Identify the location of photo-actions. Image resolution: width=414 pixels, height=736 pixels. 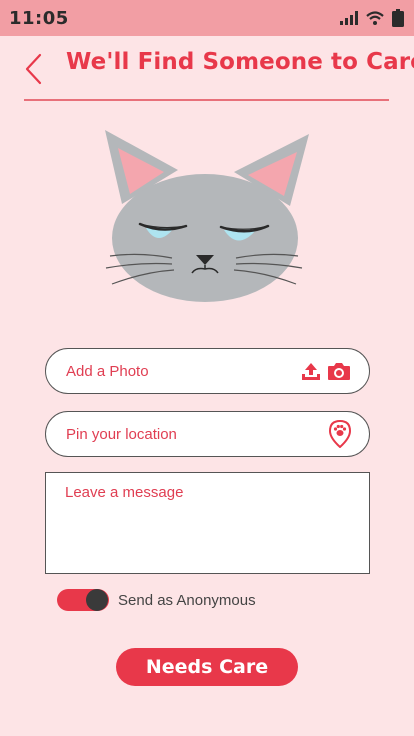
(326, 371).